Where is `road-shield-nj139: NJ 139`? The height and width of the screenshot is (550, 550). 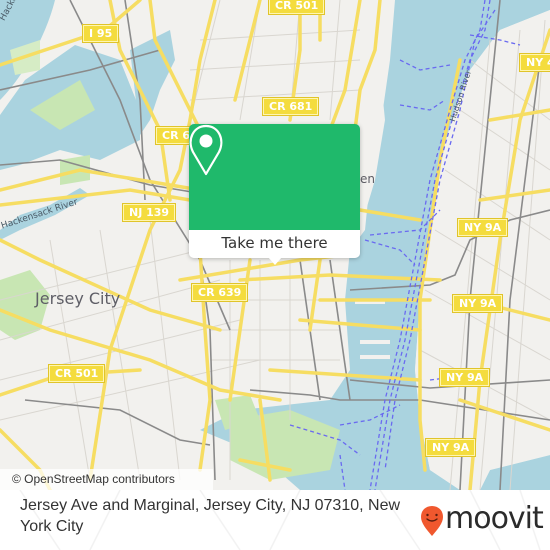
road-shield-nj139: NJ 139 is located at coordinates (149, 212).